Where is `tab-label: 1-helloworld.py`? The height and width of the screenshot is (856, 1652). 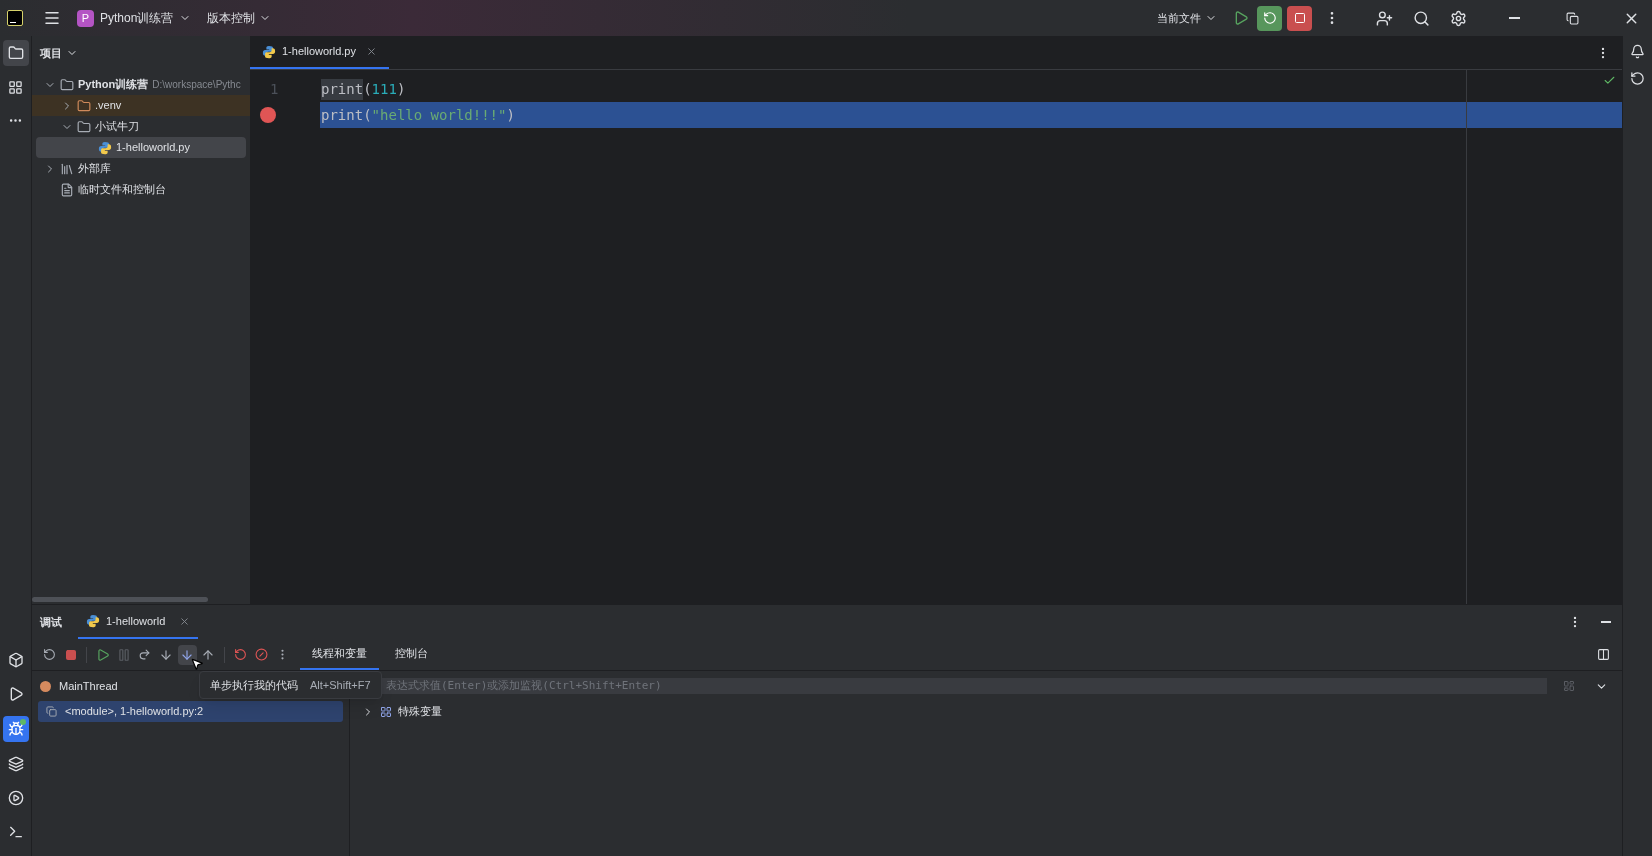 tab-label: 1-helloworld.py is located at coordinates (319, 52).